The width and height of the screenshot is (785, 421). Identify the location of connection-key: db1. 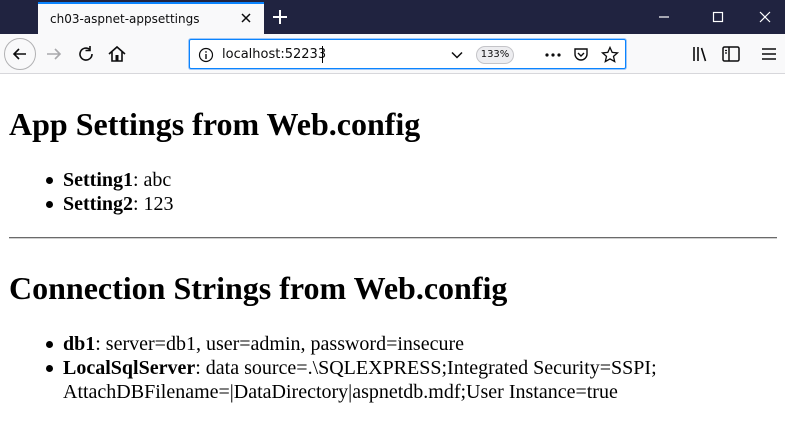
(79, 344).